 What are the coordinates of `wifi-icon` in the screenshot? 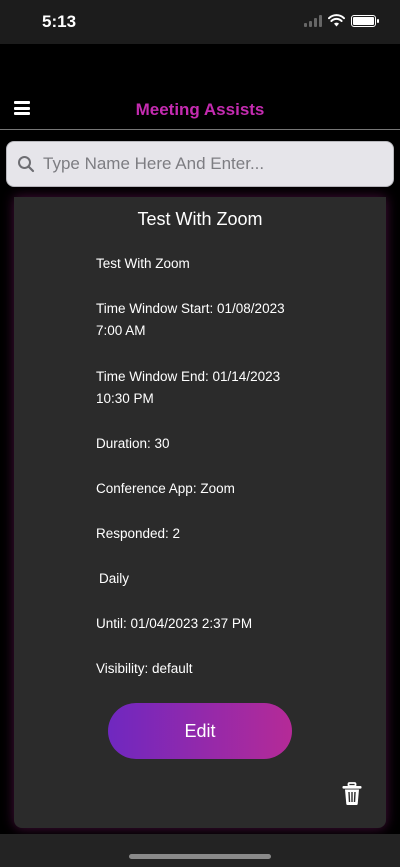 It's located at (336, 20).